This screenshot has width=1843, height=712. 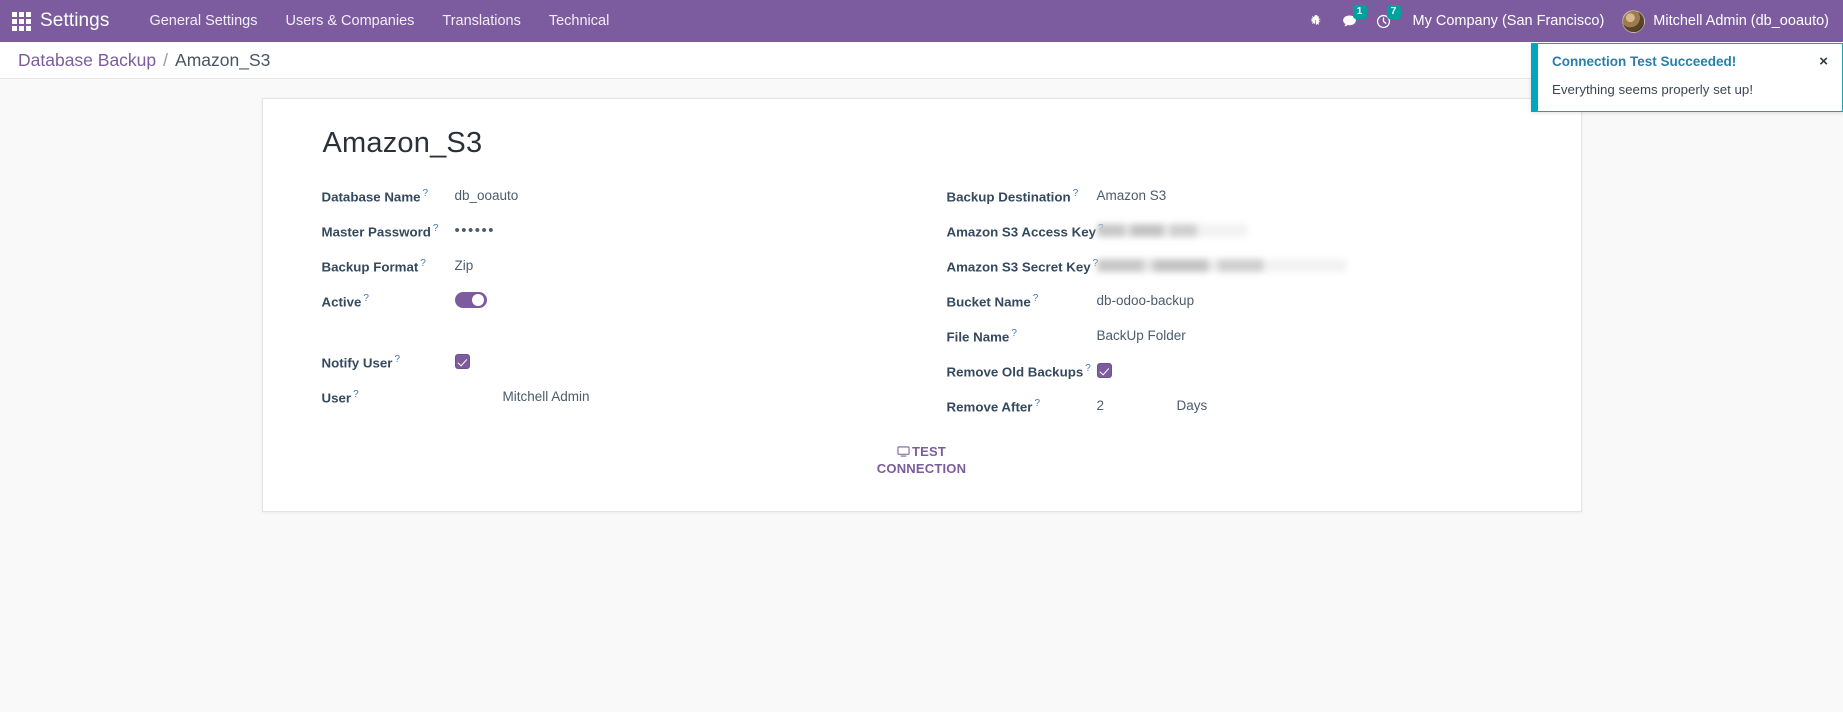 I want to click on label-backup-format-text: Backup Format, so click(x=370, y=267).